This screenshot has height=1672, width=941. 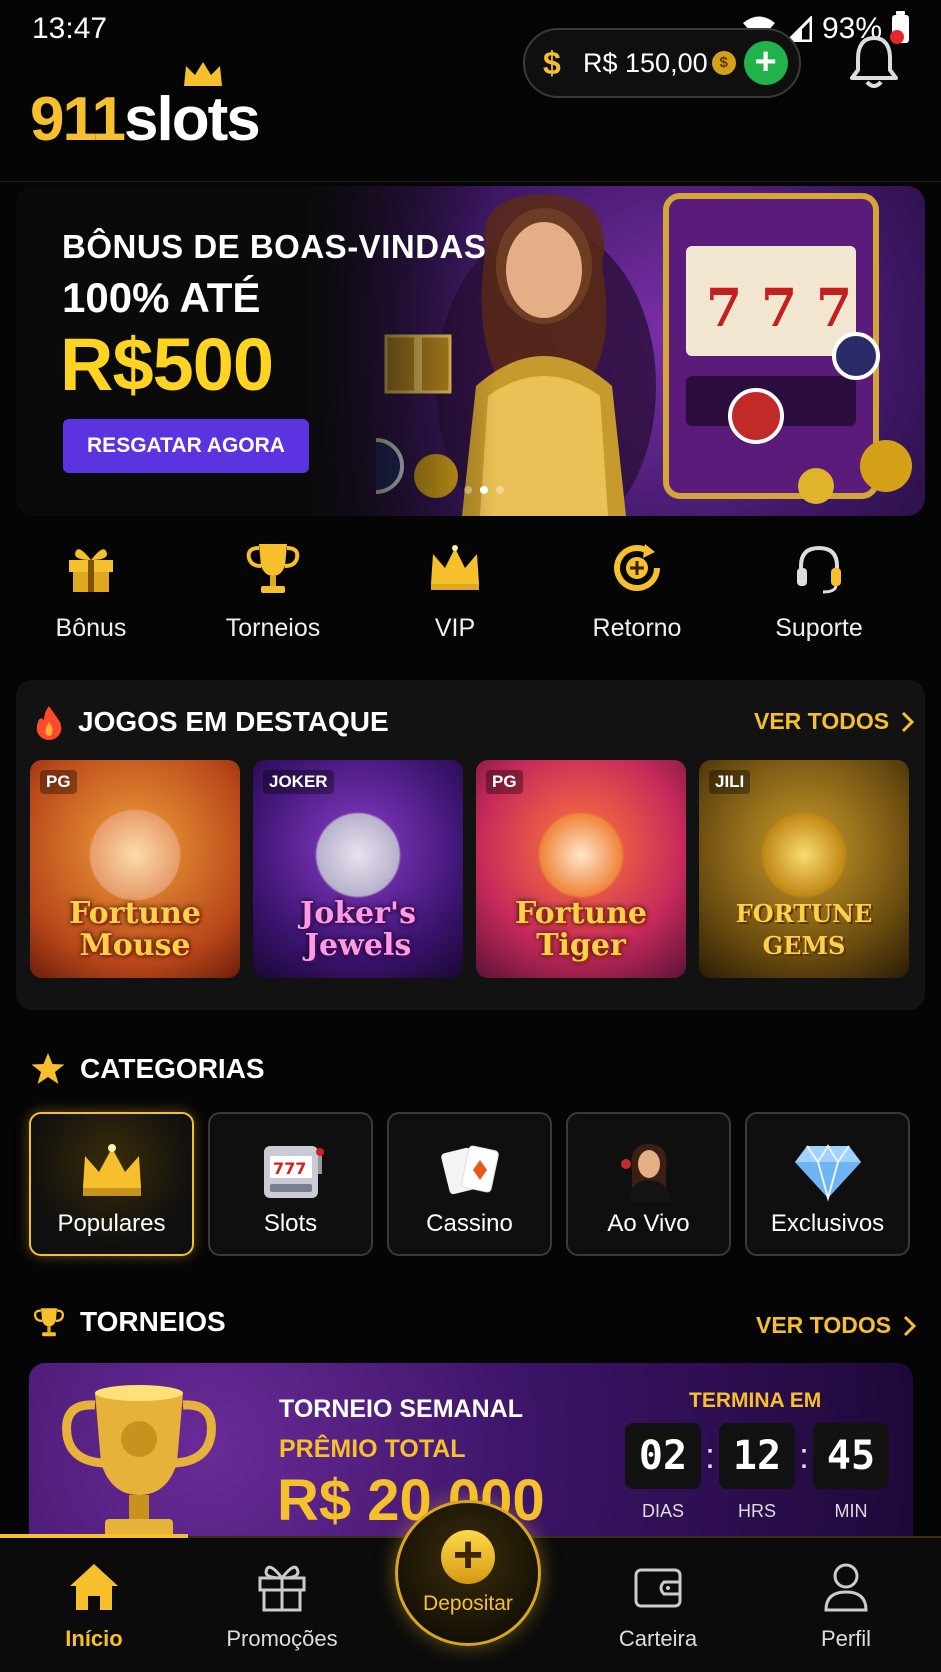 I want to click on banner-headline: BÔNUS DE BOAS-VINDAS, so click(x=274, y=246).